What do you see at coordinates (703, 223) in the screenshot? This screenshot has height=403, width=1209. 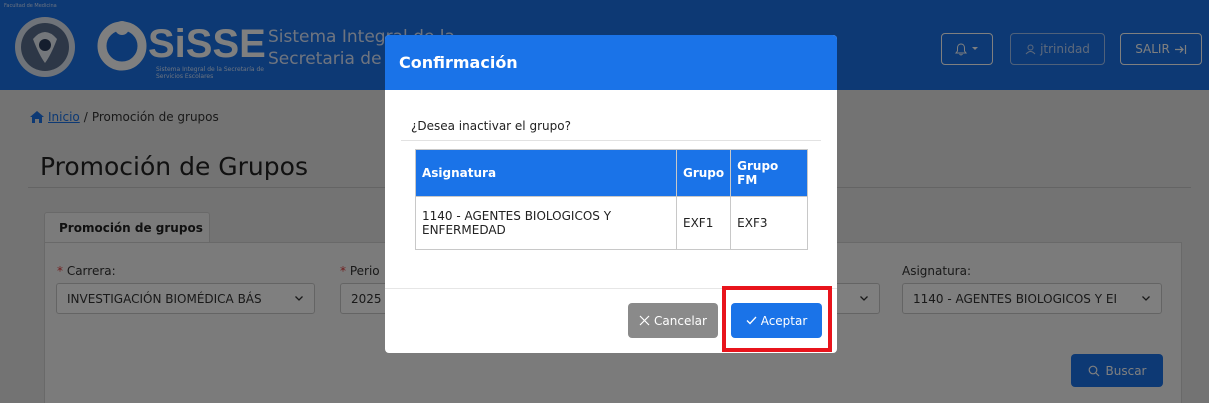 I see `cell-grupo: EXF1` at bounding box center [703, 223].